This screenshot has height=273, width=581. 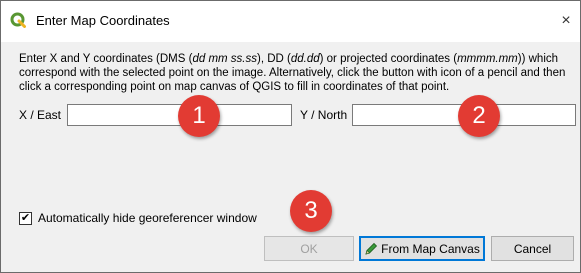 I want to click on dd-format-text: dd.dd, so click(x=305, y=59).